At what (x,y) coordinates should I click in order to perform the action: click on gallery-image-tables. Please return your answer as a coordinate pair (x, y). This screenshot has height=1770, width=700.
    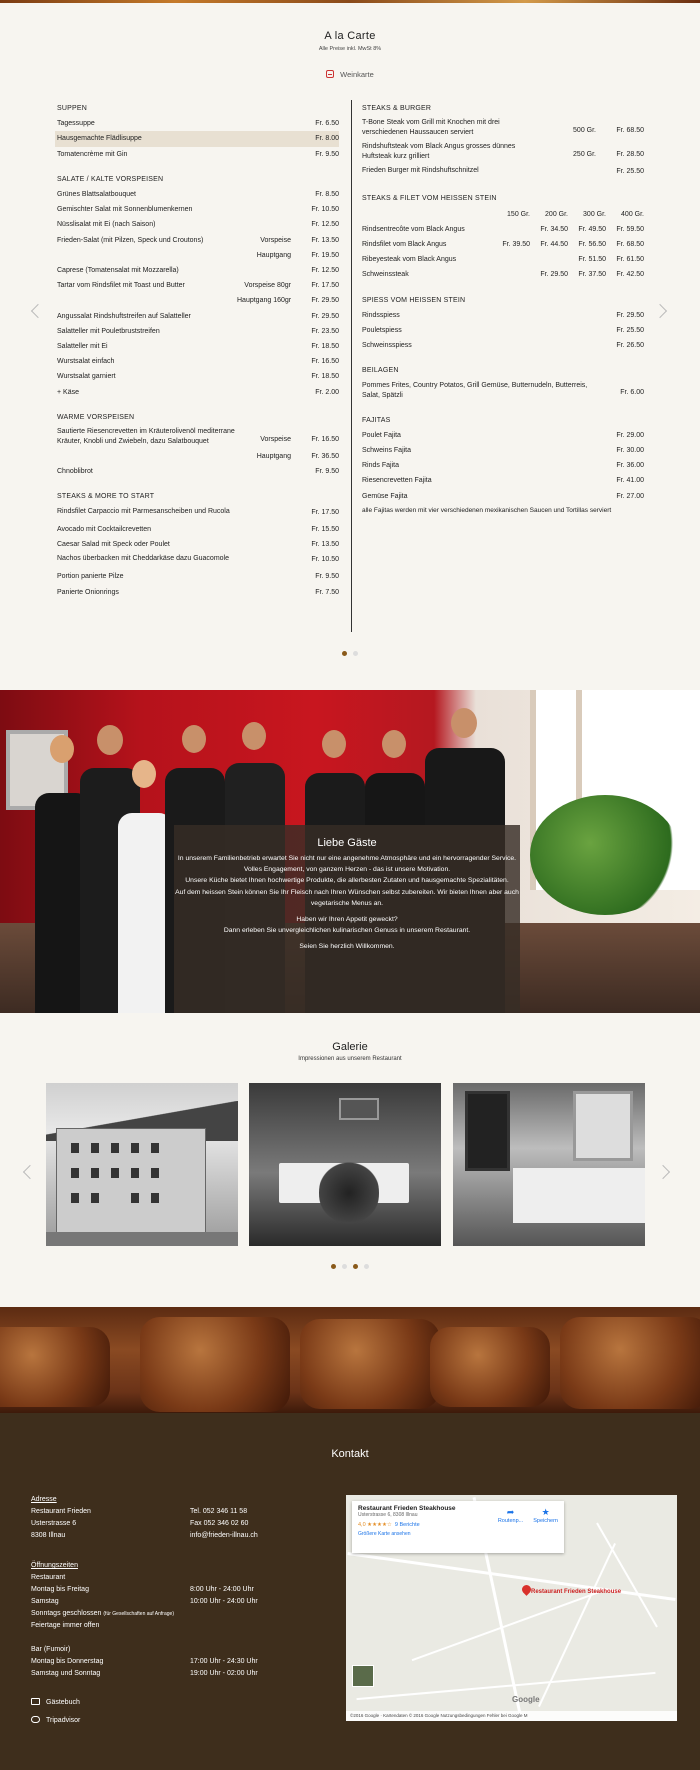
    Looking at the image, I should click on (549, 1164).